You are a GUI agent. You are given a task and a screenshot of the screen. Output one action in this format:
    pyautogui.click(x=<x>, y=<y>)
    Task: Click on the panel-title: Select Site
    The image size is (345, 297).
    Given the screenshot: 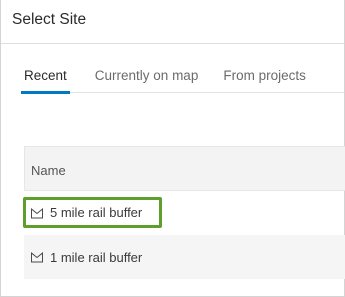 What is the action you would take?
    pyautogui.click(x=49, y=19)
    